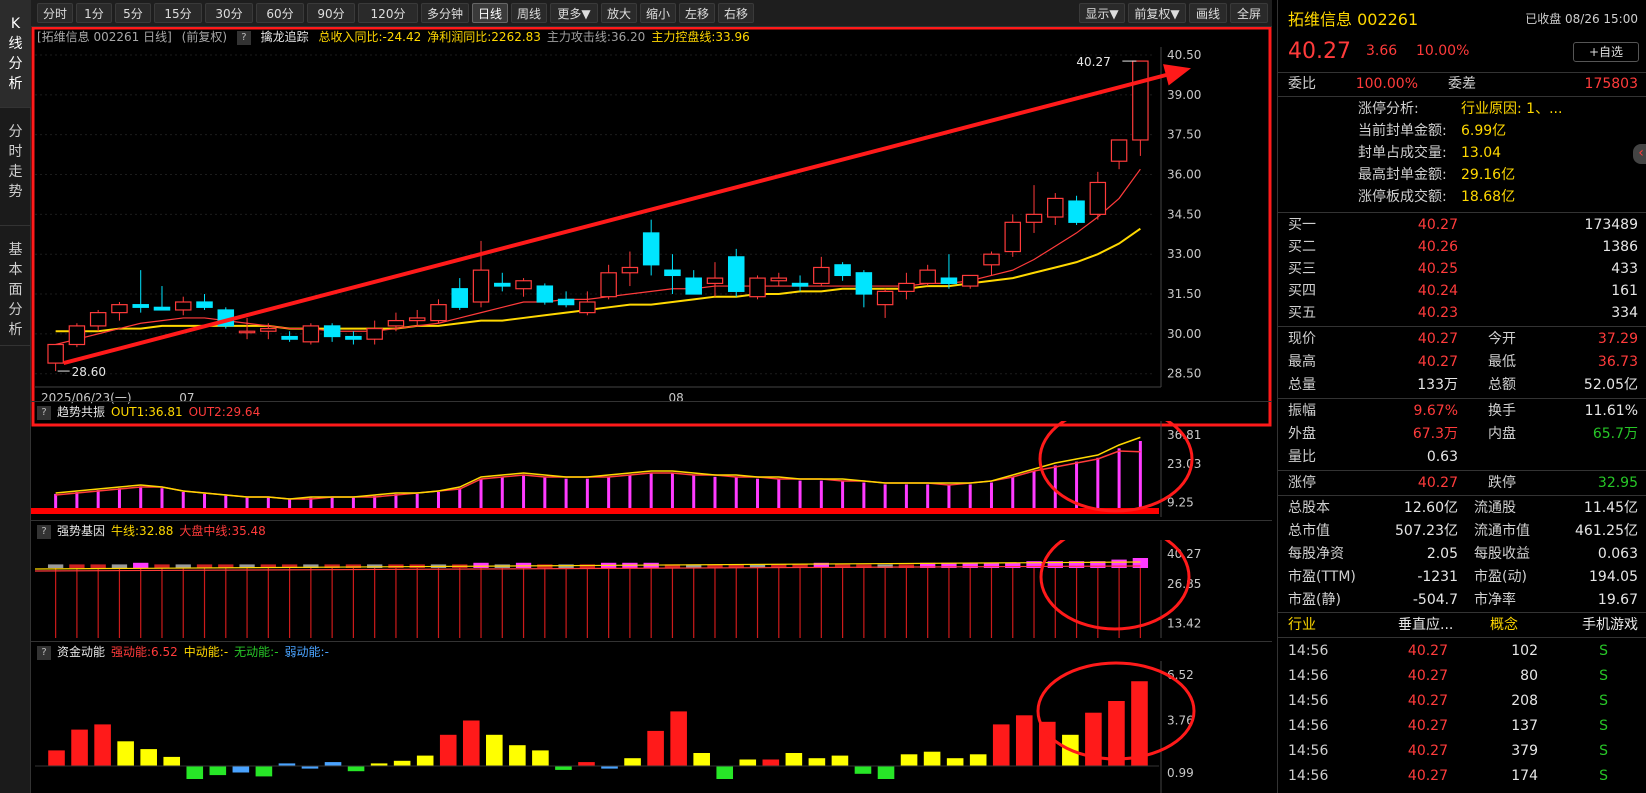  Describe the element at coordinates (1462, 483) in the screenshot. I see `limits-row: 涨停 40.27 跌停 32.95` at that location.